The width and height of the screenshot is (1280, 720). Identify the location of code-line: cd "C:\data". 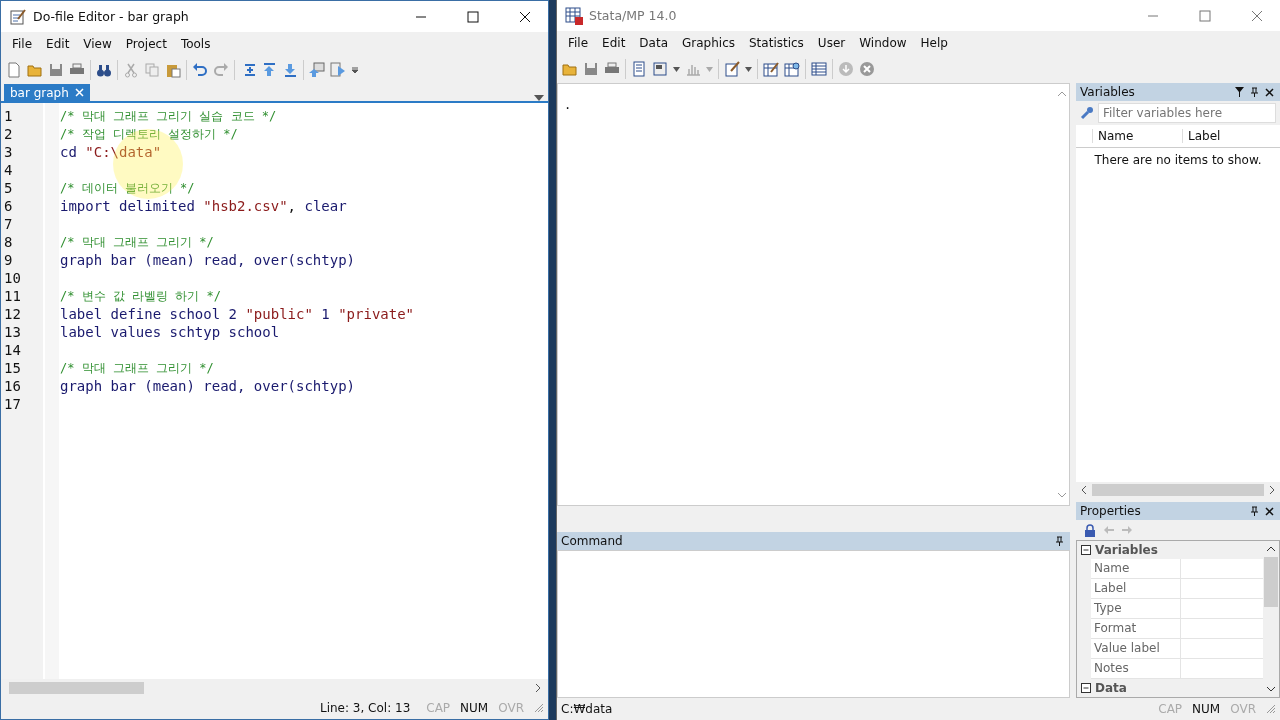
(111, 152).